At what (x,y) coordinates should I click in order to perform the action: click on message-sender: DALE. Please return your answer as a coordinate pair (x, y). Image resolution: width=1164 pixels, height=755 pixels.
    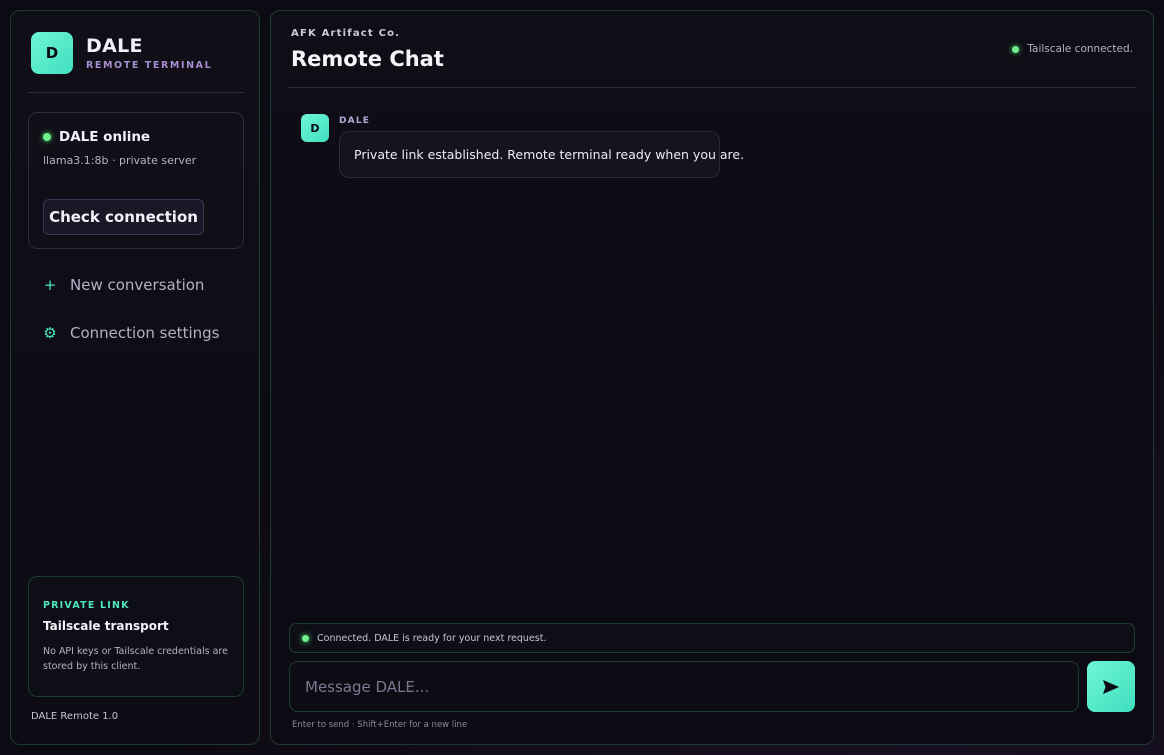
    Looking at the image, I should click on (355, 121).